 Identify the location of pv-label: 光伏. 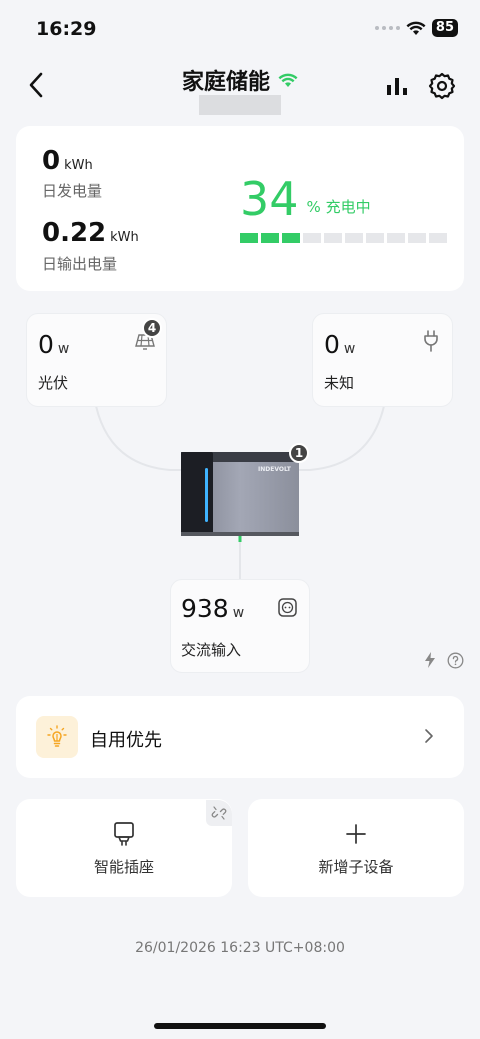
(53, 383).